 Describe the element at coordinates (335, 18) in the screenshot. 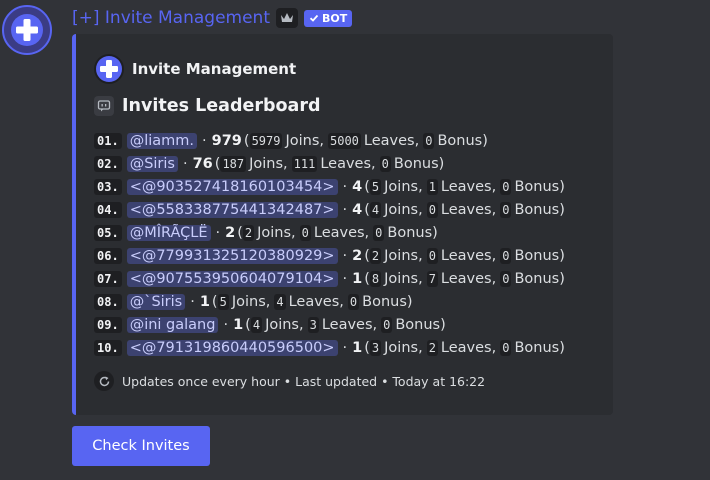

I see `bot-tag-label: BOT` at that location.